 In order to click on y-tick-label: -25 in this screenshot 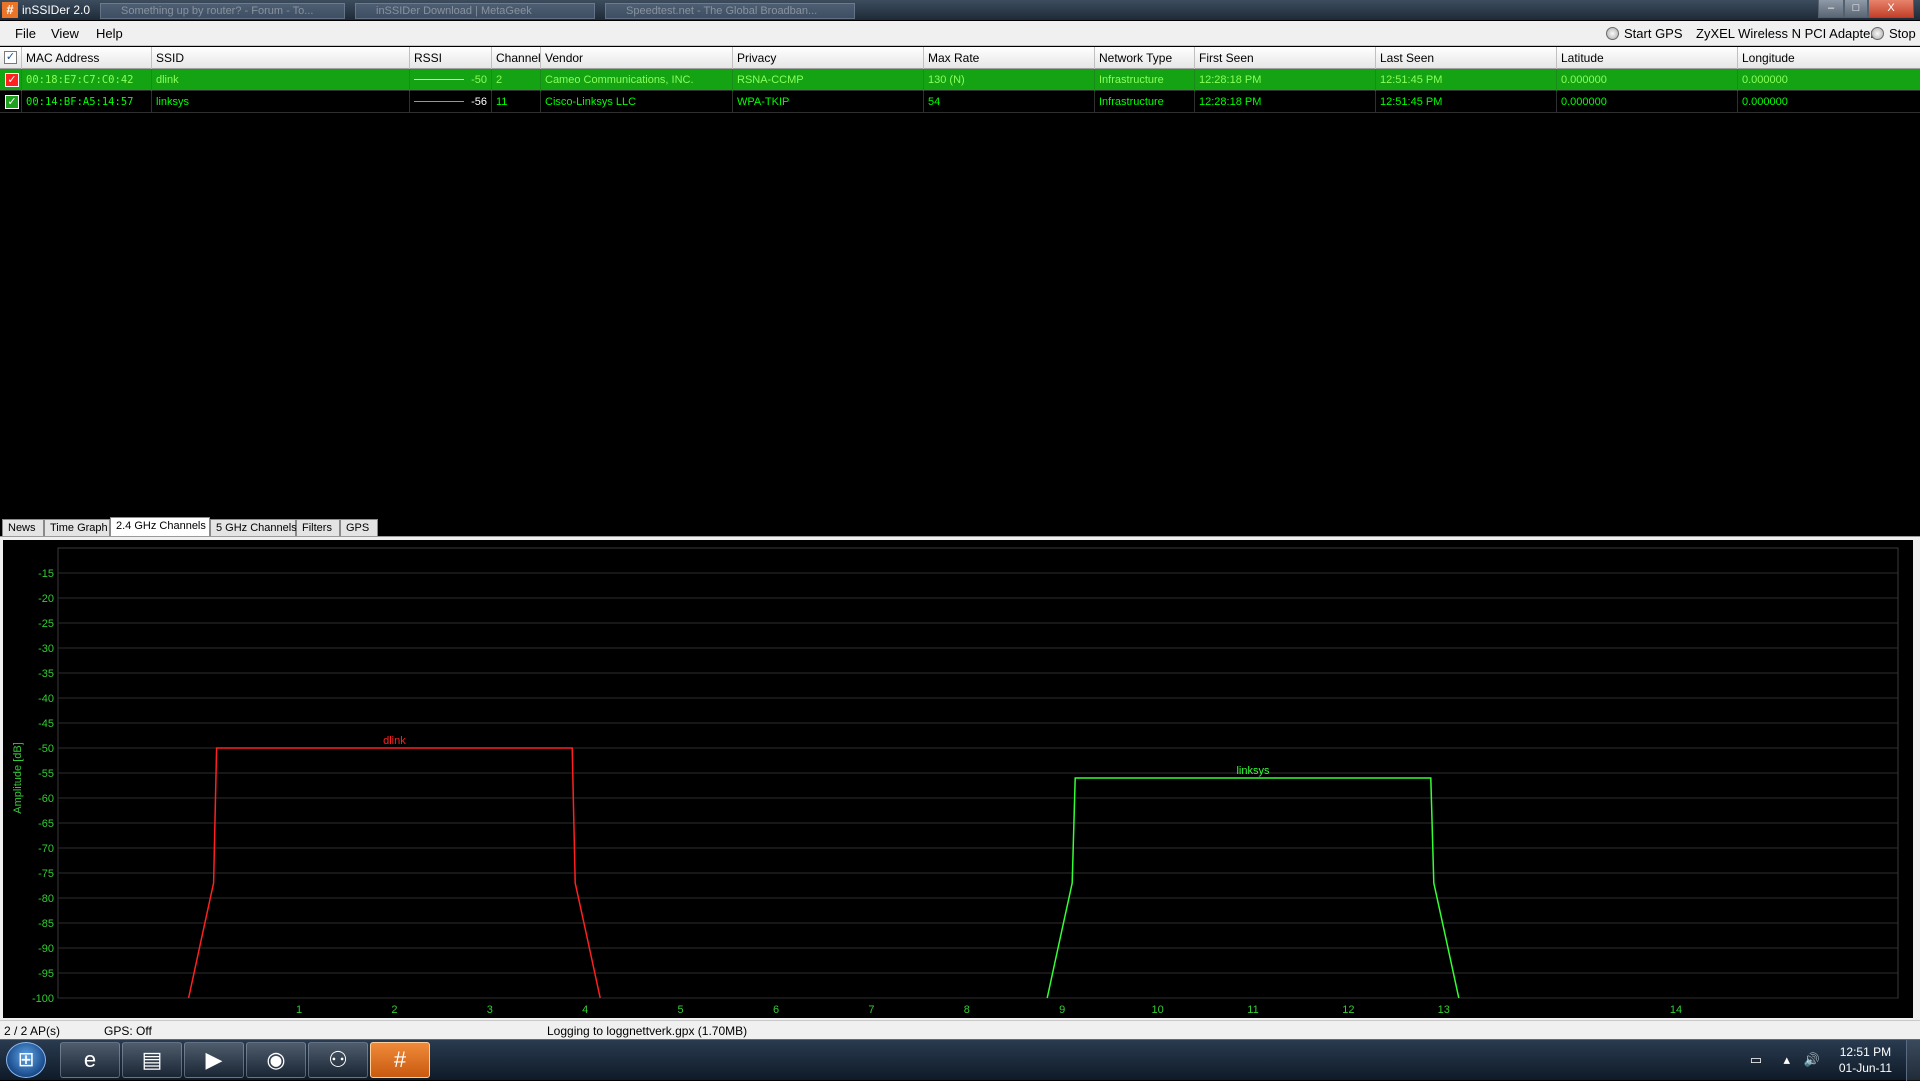, I will do `click(46, 624)`.